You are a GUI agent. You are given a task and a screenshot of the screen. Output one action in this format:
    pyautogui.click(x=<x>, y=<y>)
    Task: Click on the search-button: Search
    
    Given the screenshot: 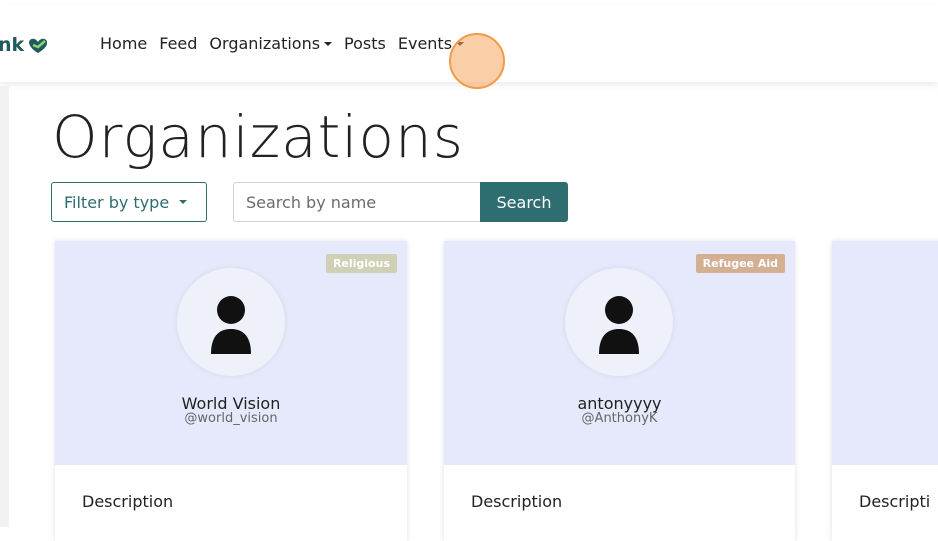 What is the action you would take?
    pyautogui.click(x=524, y=202)
    